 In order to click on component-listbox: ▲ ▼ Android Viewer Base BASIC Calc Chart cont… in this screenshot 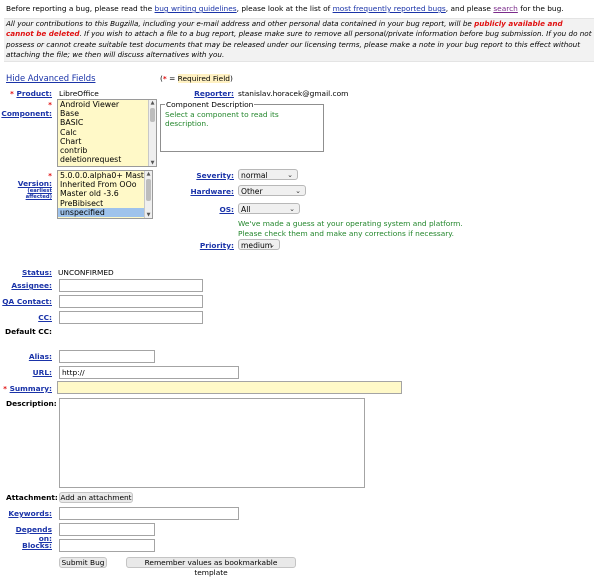, I will do `click(107, 133)`.